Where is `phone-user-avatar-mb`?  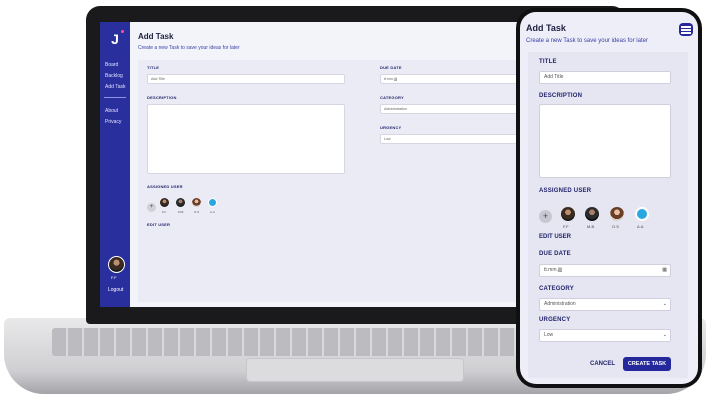
phone-user-avatar-mb is located at coordinates (592, 214).